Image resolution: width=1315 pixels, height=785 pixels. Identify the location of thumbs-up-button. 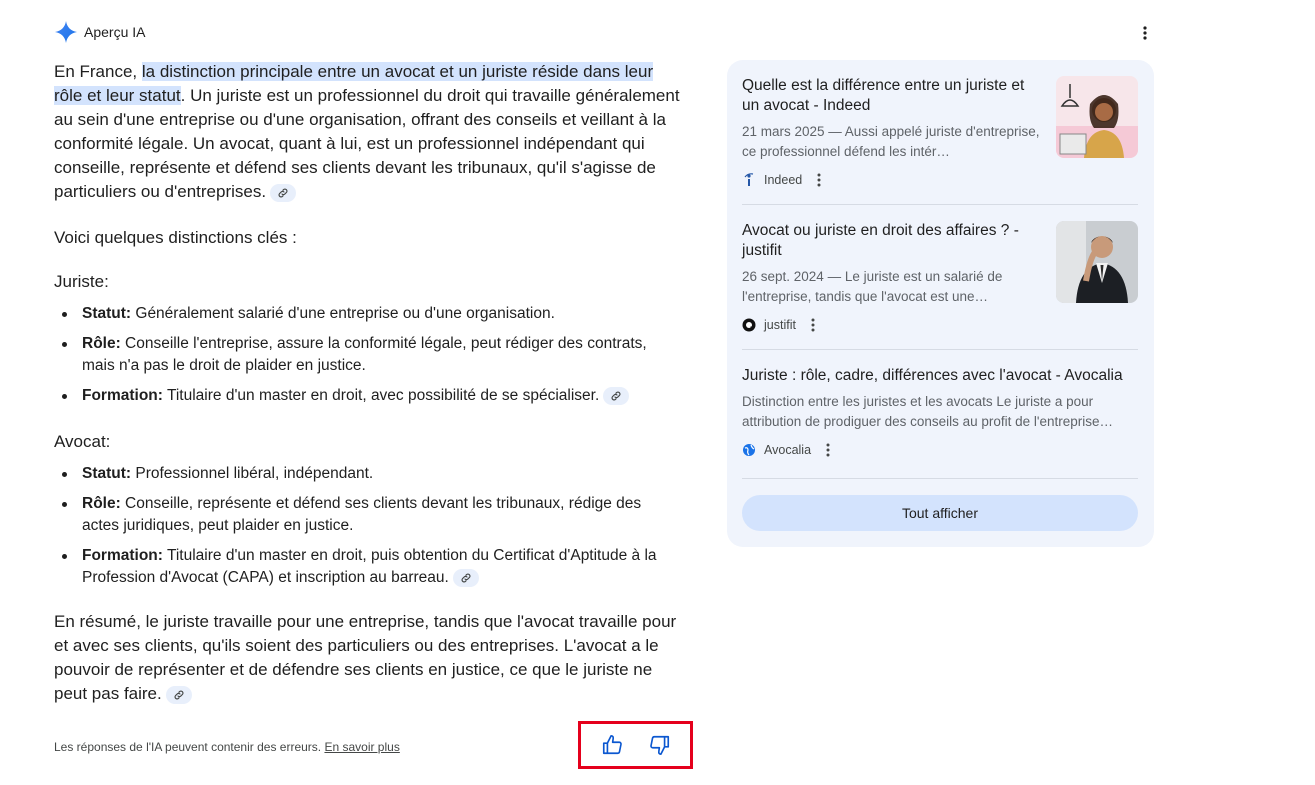
(612, 745).